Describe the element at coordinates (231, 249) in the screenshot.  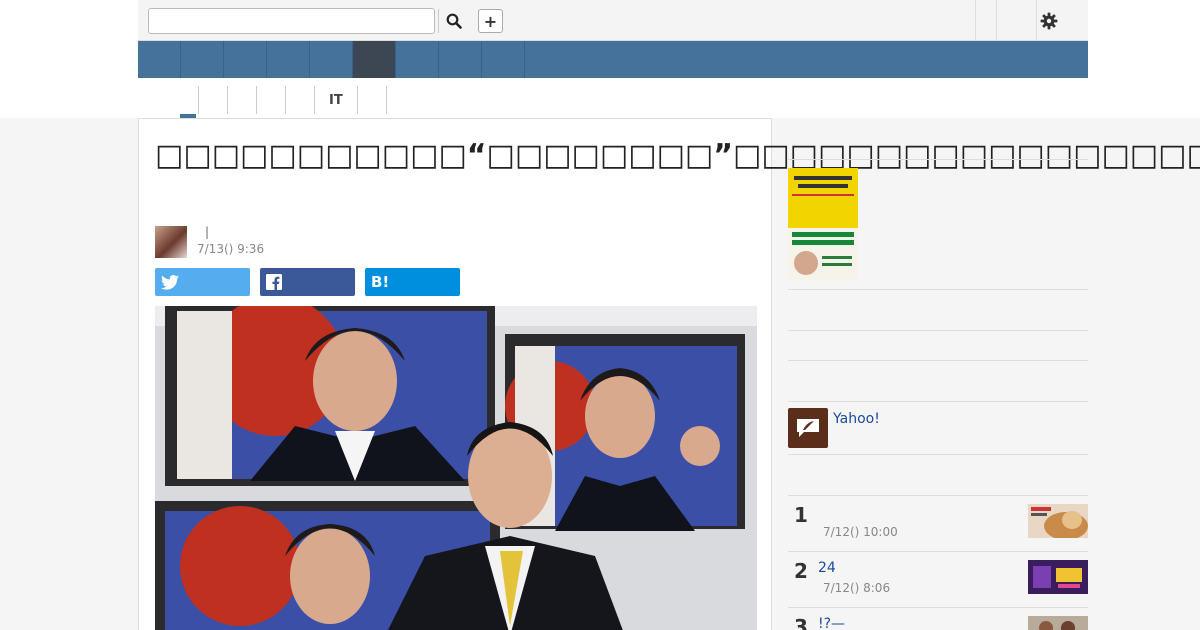
I see `article-date: 7/13() 9:36` at that location.